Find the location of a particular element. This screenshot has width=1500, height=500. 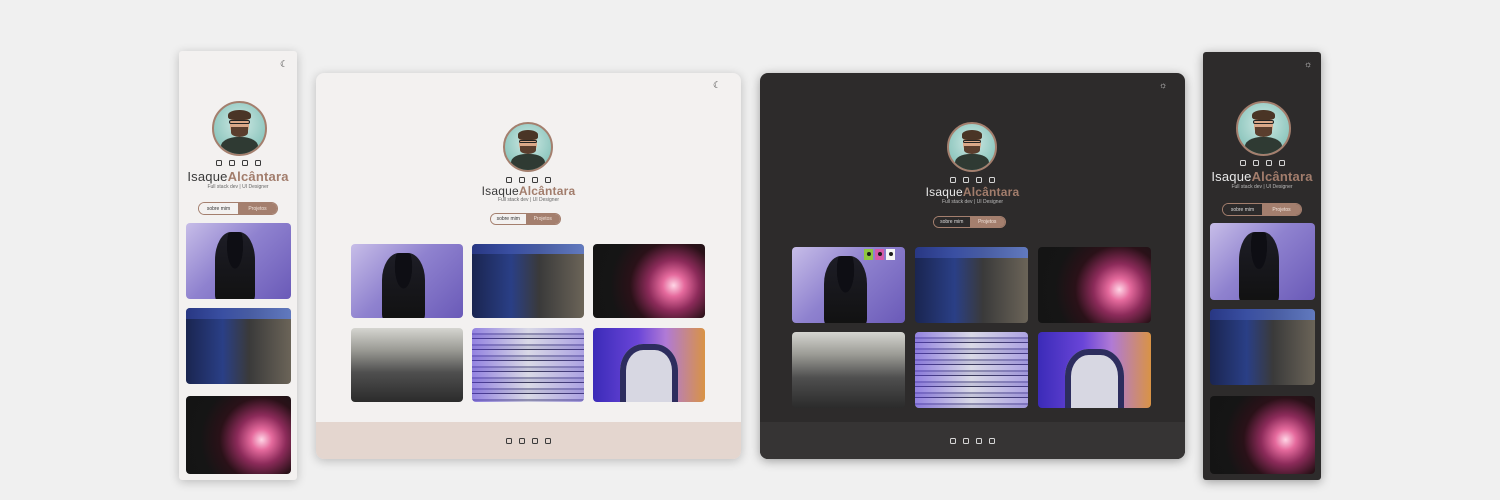

palette-swatches is located at coordinates (879, 254).